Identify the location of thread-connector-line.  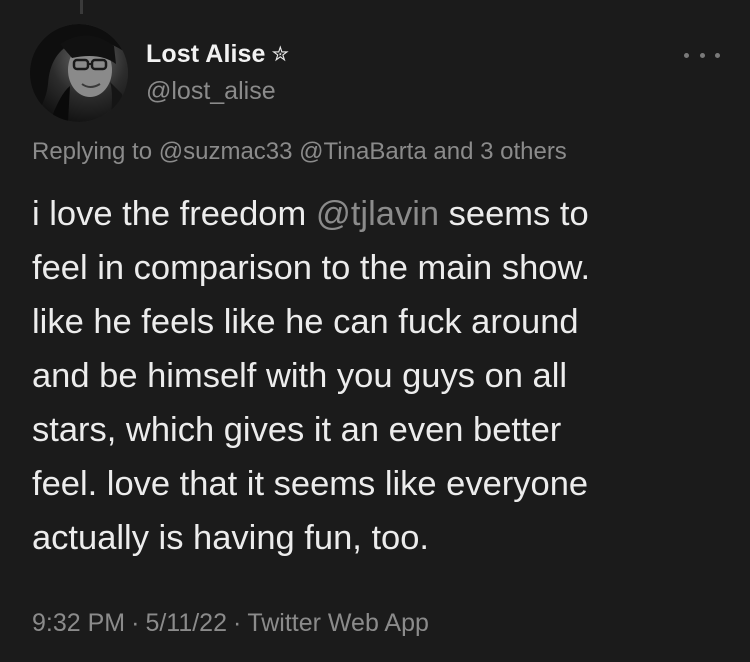
(81, 7).